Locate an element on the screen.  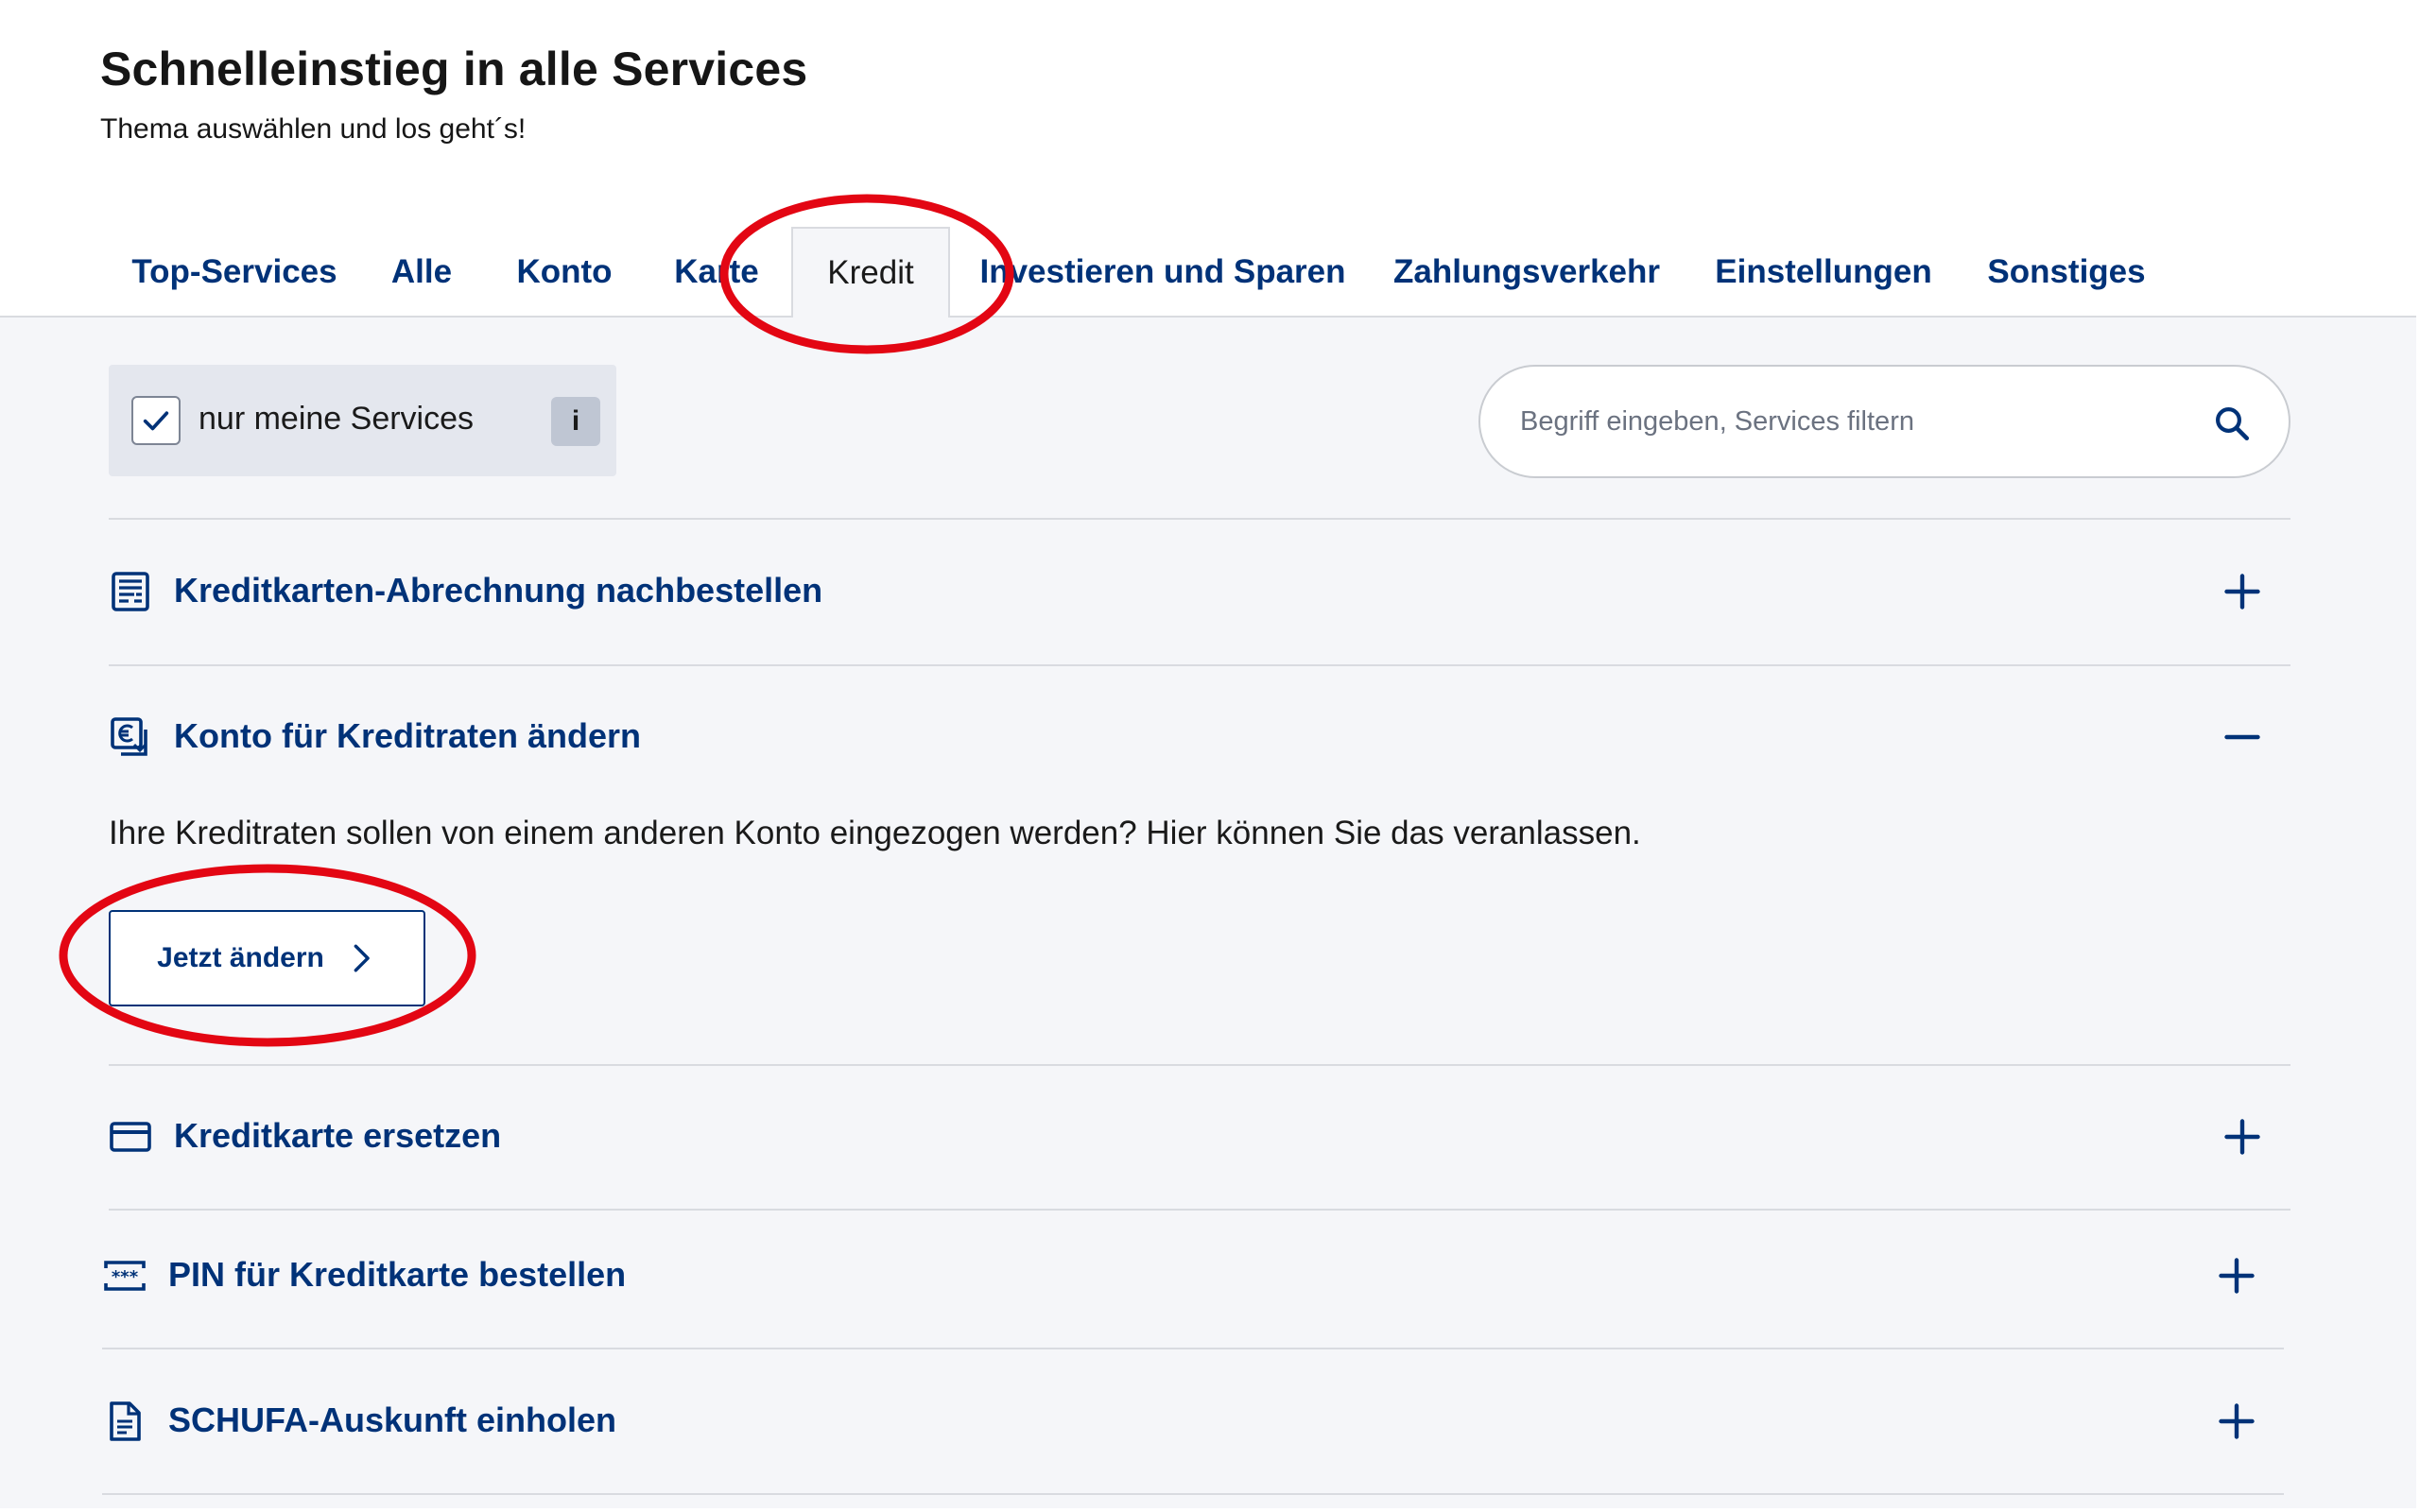
tab-kredit: Kredit is located at coordinates (870, 273).